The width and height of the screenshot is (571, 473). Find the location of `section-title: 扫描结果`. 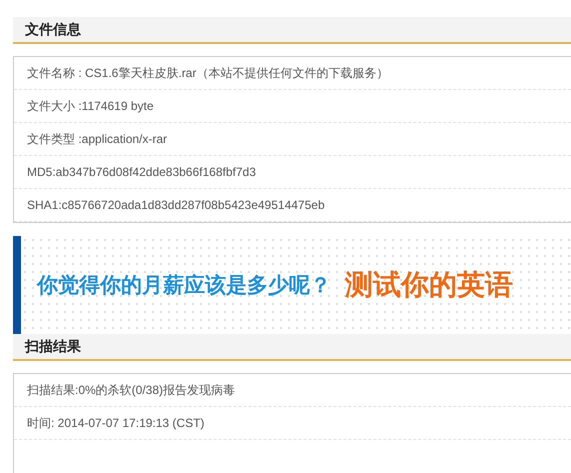

section-title: 扫描结果 is located at coordinates (53, 347).